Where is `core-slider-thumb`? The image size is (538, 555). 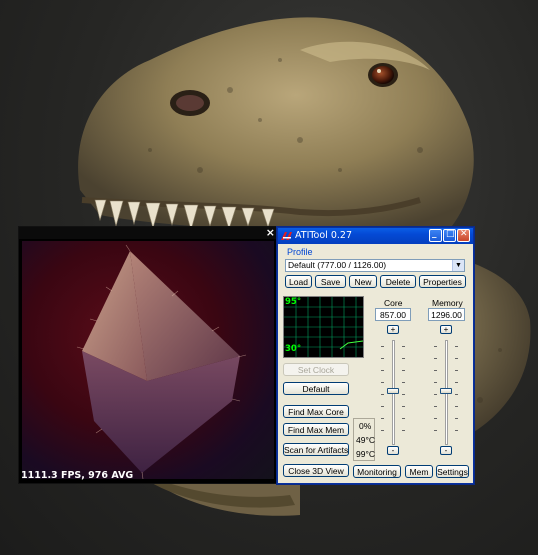
core-slider-thumb is located at coordinates (393, 391).